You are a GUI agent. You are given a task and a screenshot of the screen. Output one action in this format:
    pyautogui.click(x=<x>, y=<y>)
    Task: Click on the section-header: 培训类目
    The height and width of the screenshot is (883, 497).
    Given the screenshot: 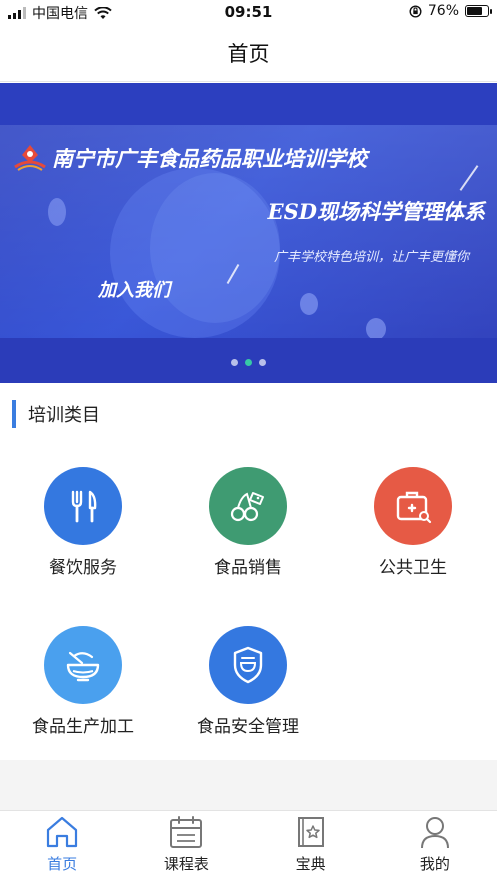 What is the action you would take?
    pyautogui.click(x=56, y=414)
    